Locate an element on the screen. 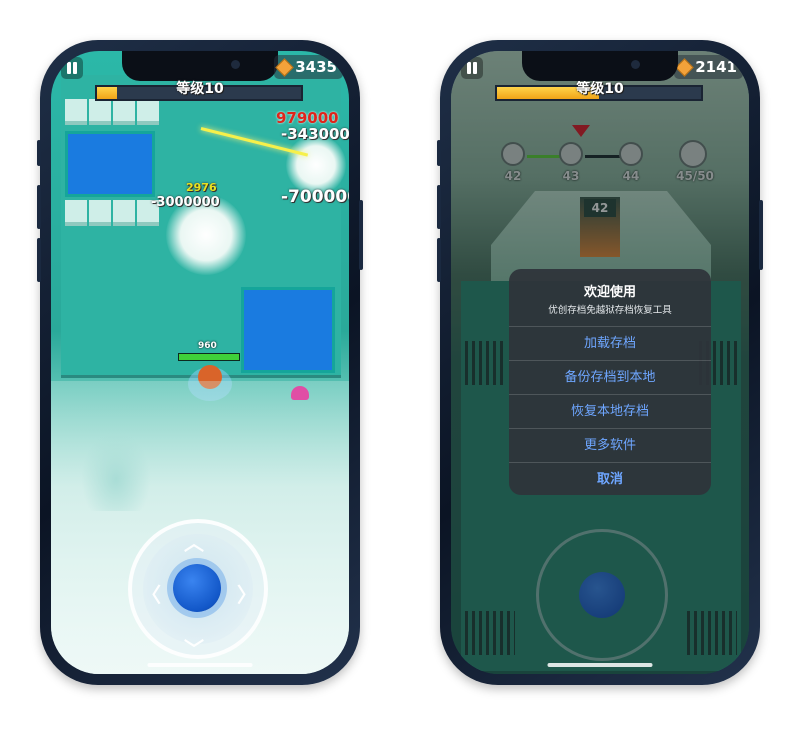  damage-number: -7000000 is located at coordinates (315, 197).